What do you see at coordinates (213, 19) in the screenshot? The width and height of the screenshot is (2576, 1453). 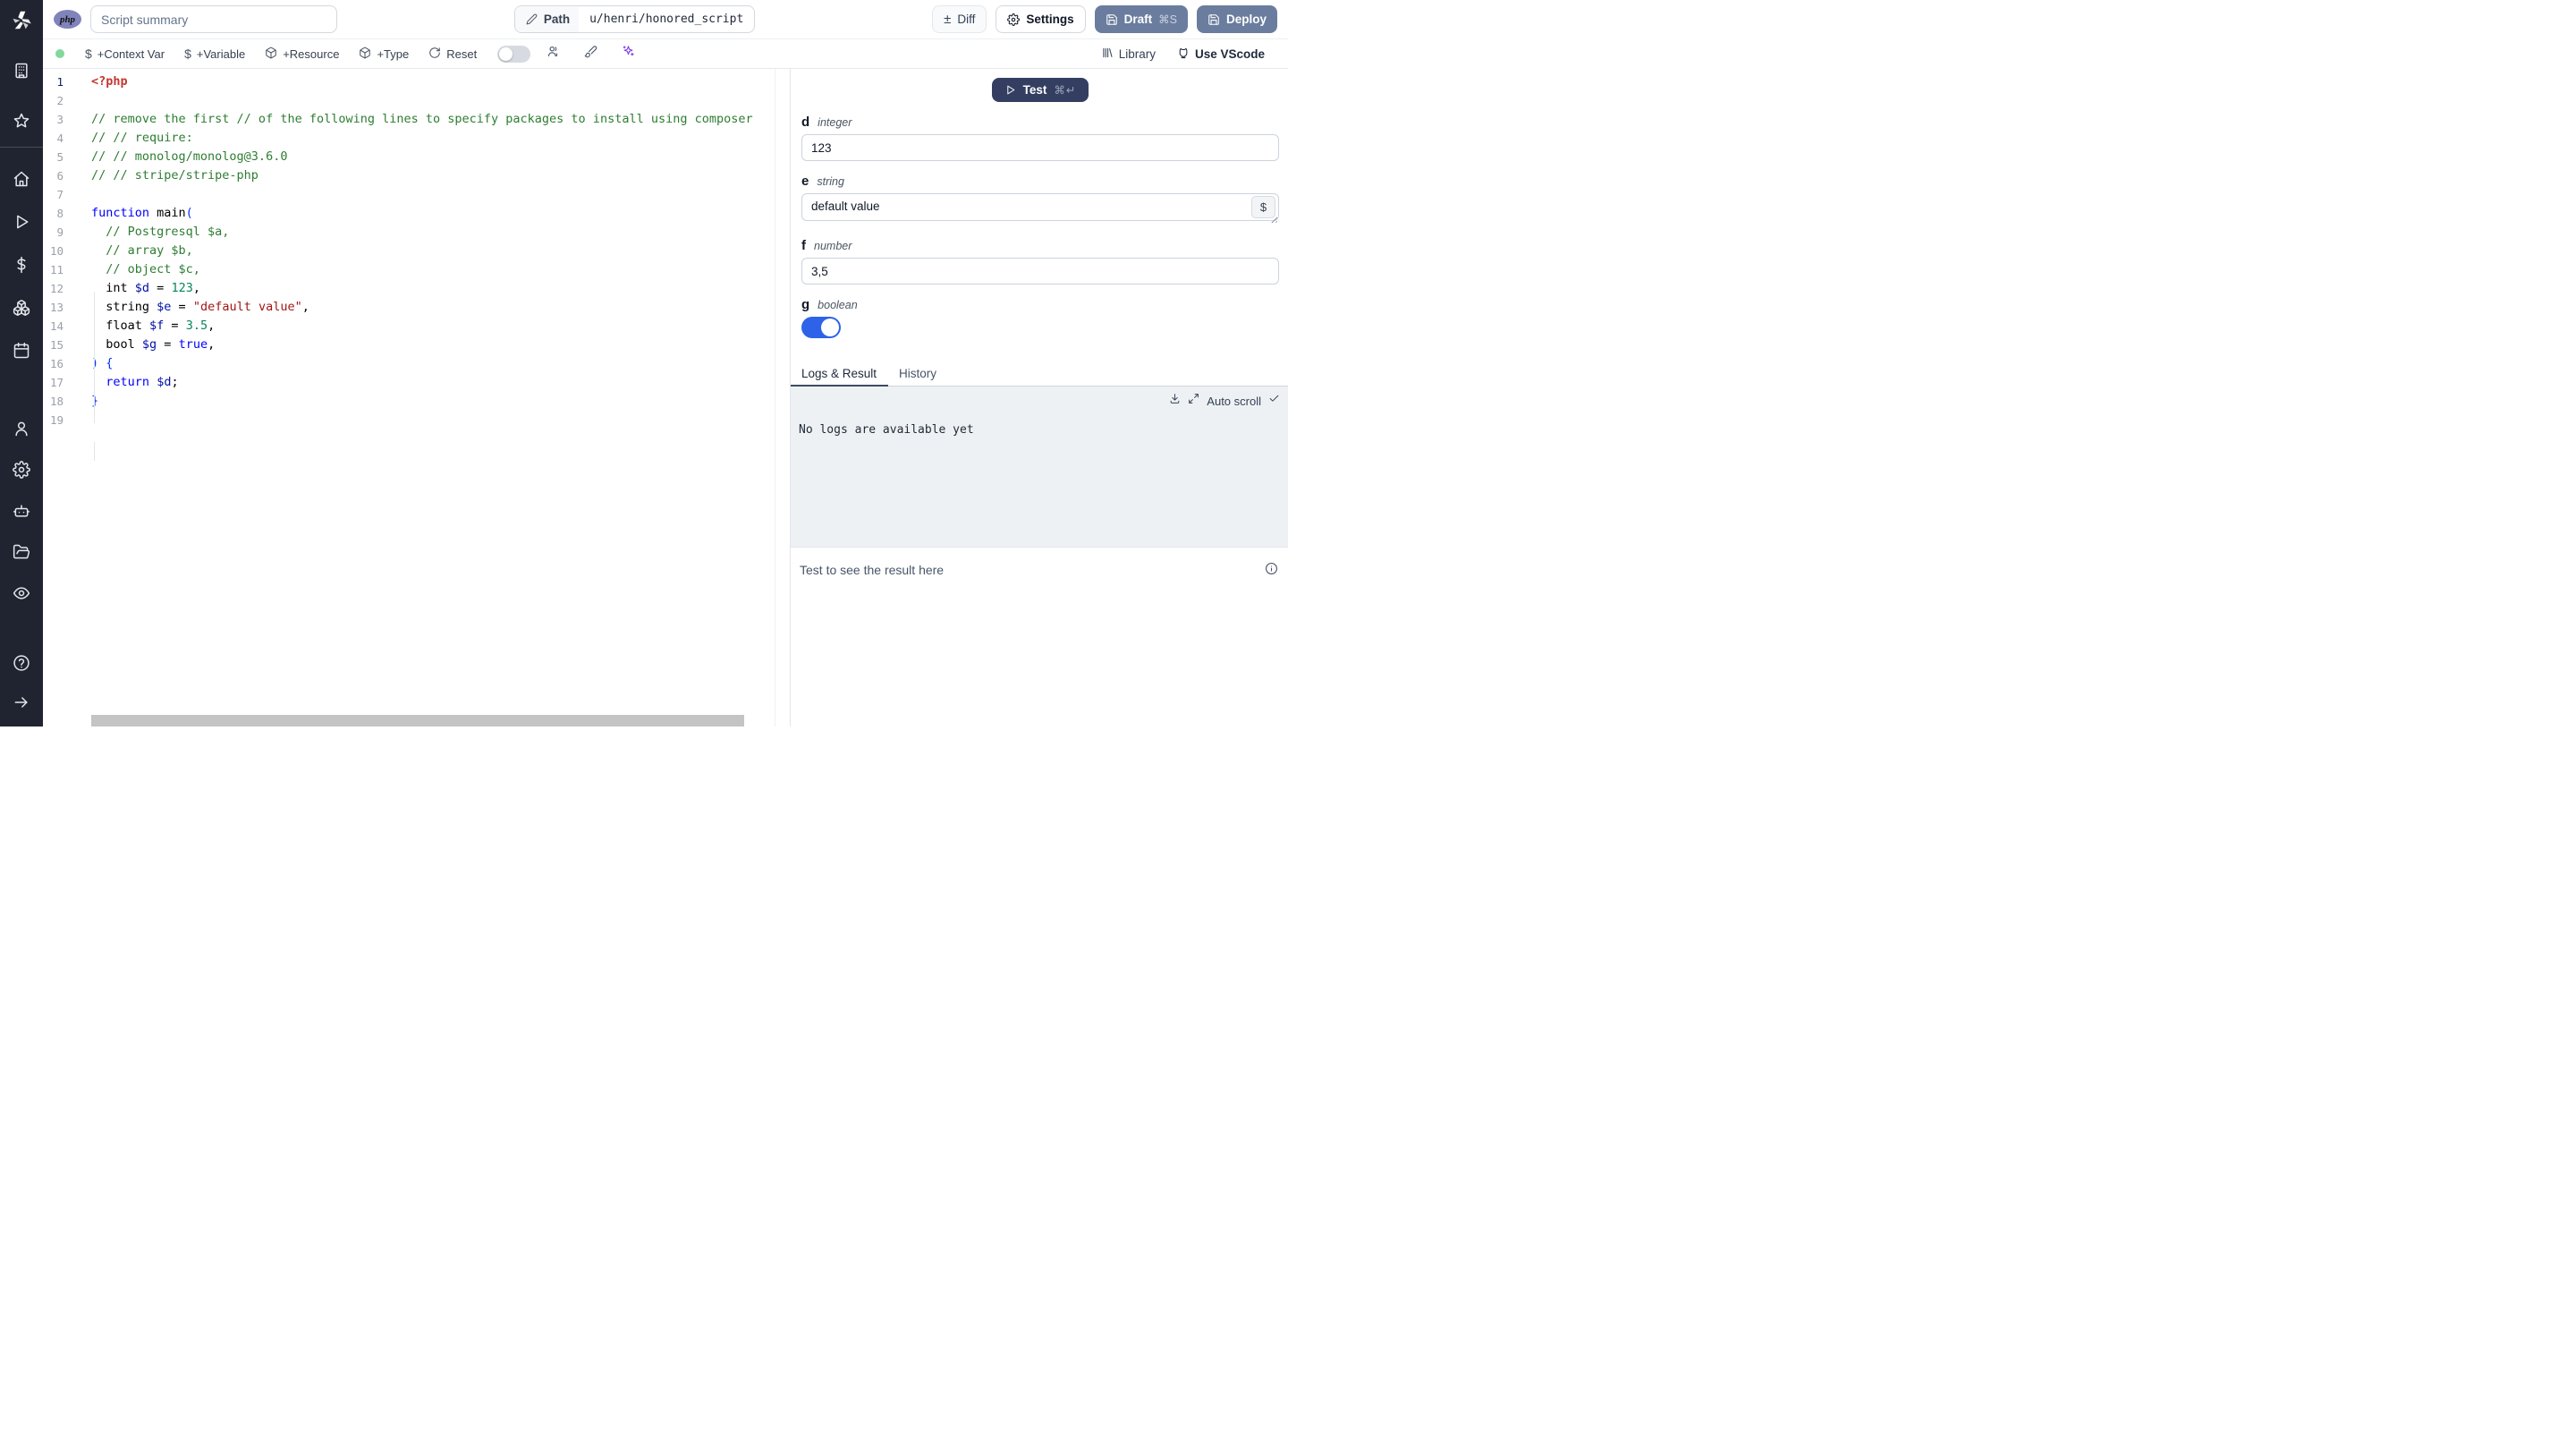 I see `script-summary-input` at bounding box center [213, 19].